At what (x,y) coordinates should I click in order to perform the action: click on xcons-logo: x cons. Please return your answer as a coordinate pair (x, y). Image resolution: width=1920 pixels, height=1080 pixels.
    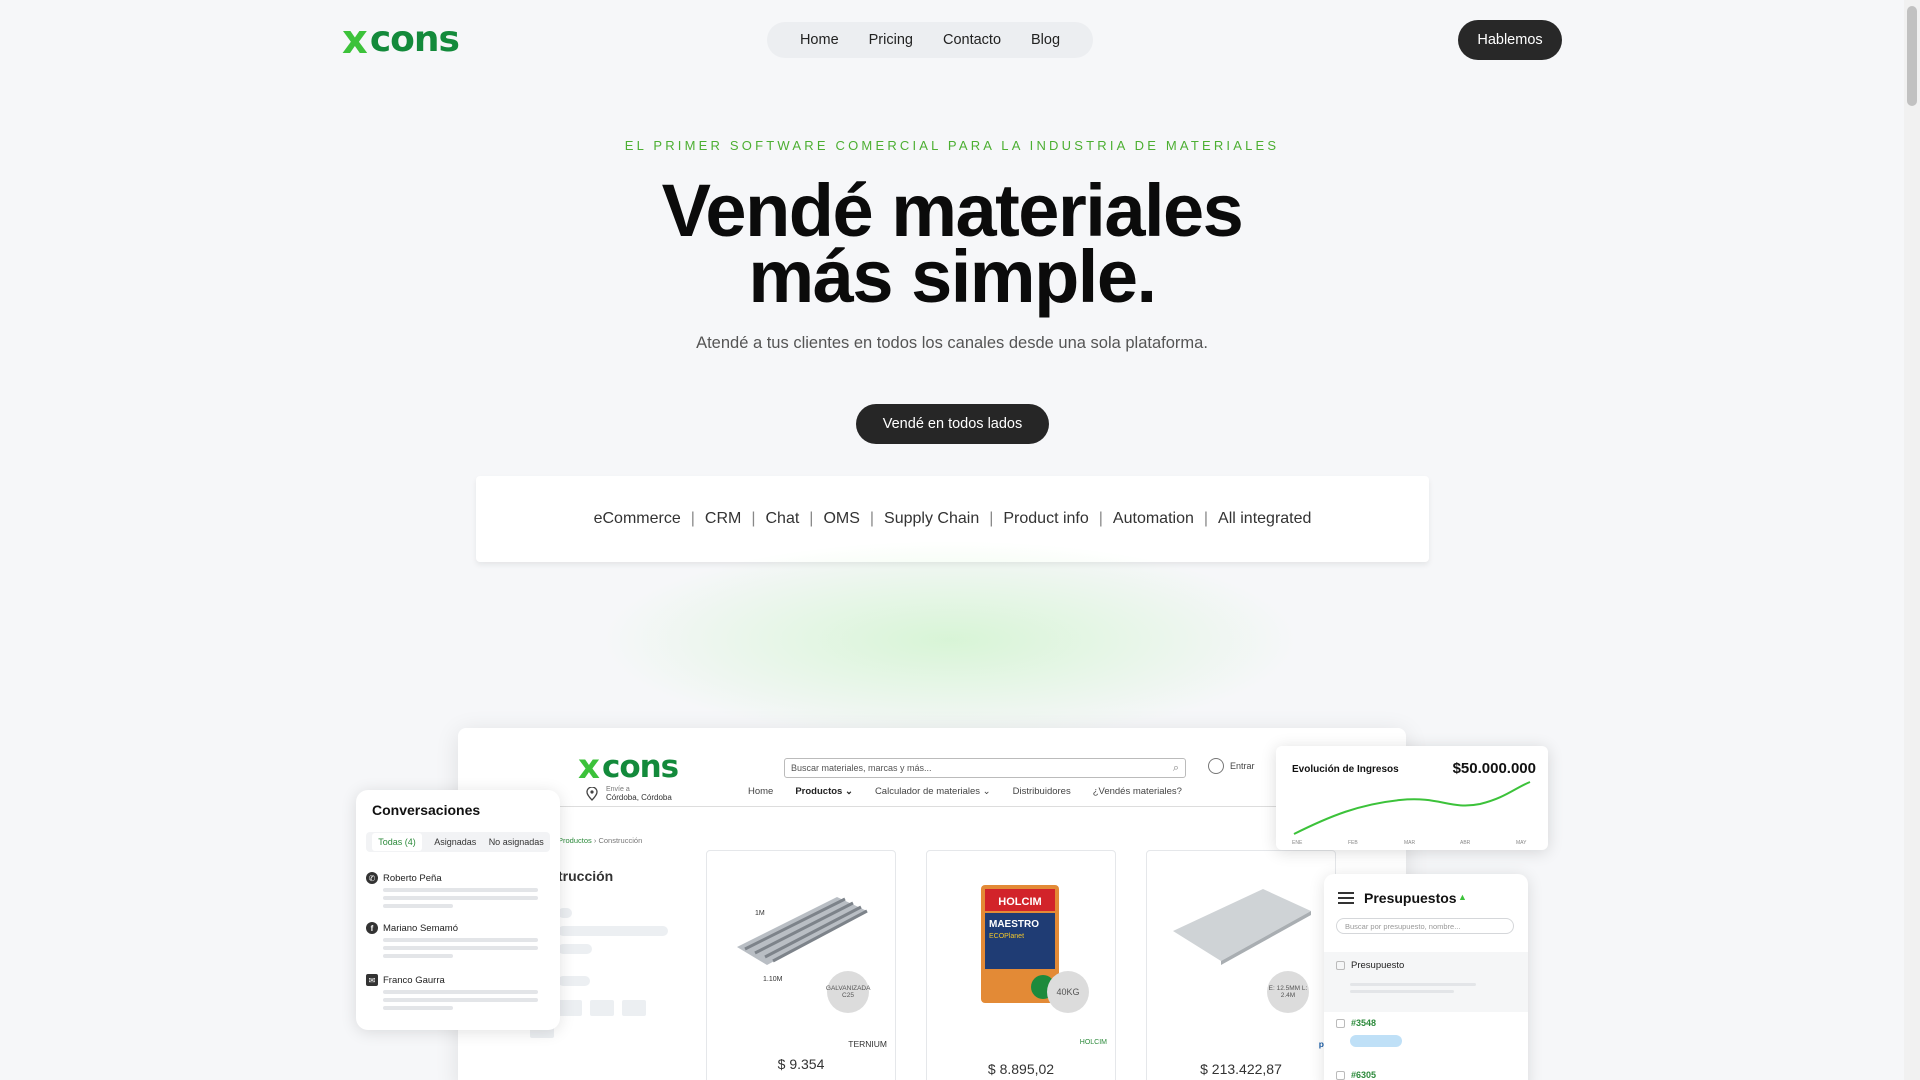
    Looking at the image, I should click on (401, 39).